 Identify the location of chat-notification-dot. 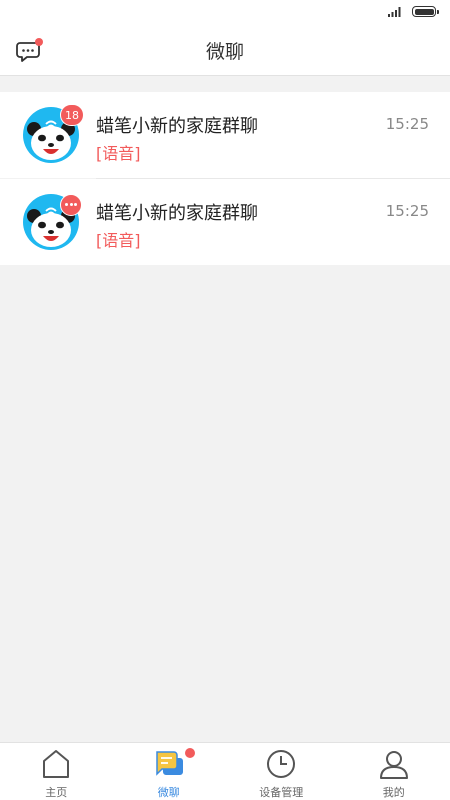
(189, 753).